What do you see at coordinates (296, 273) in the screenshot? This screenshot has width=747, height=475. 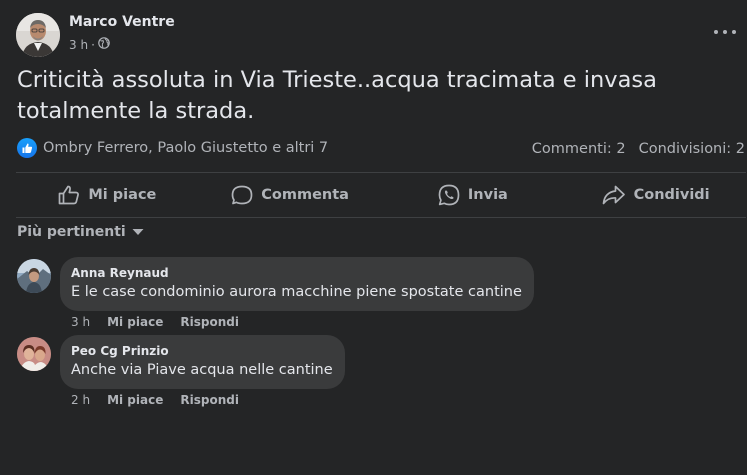 I see `commenter-name: Anna Reynaud` at bounding box center [296, 273].